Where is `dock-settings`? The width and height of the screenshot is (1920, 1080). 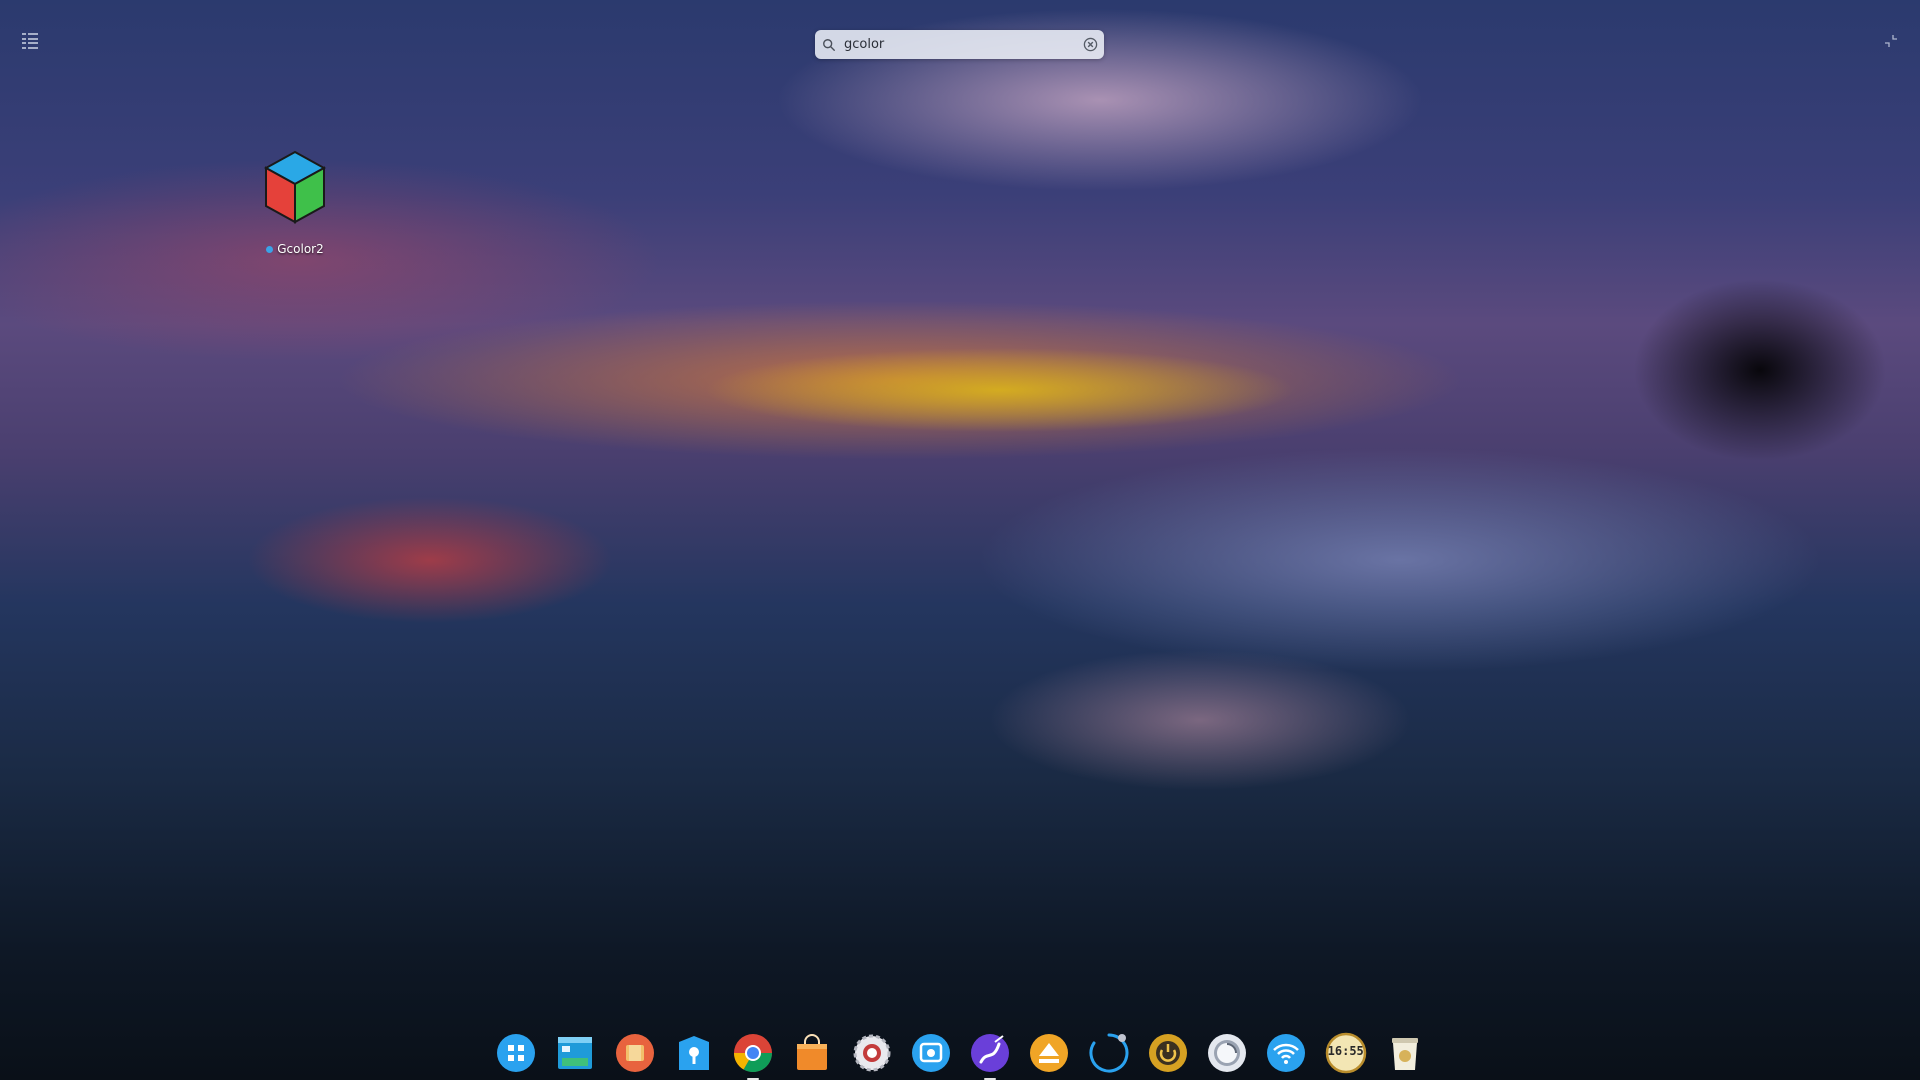 dock-settings is located at coordinates (872, 1053).